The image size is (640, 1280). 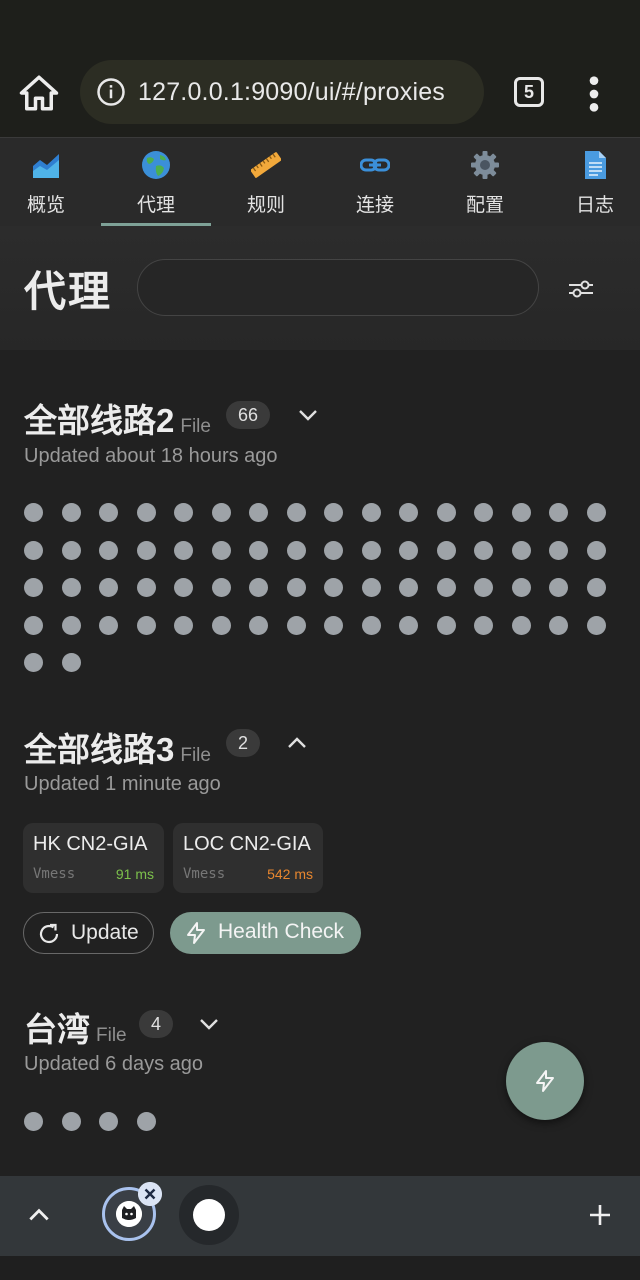 I want to click on page-header: 代理, so click(x=320, y=288).